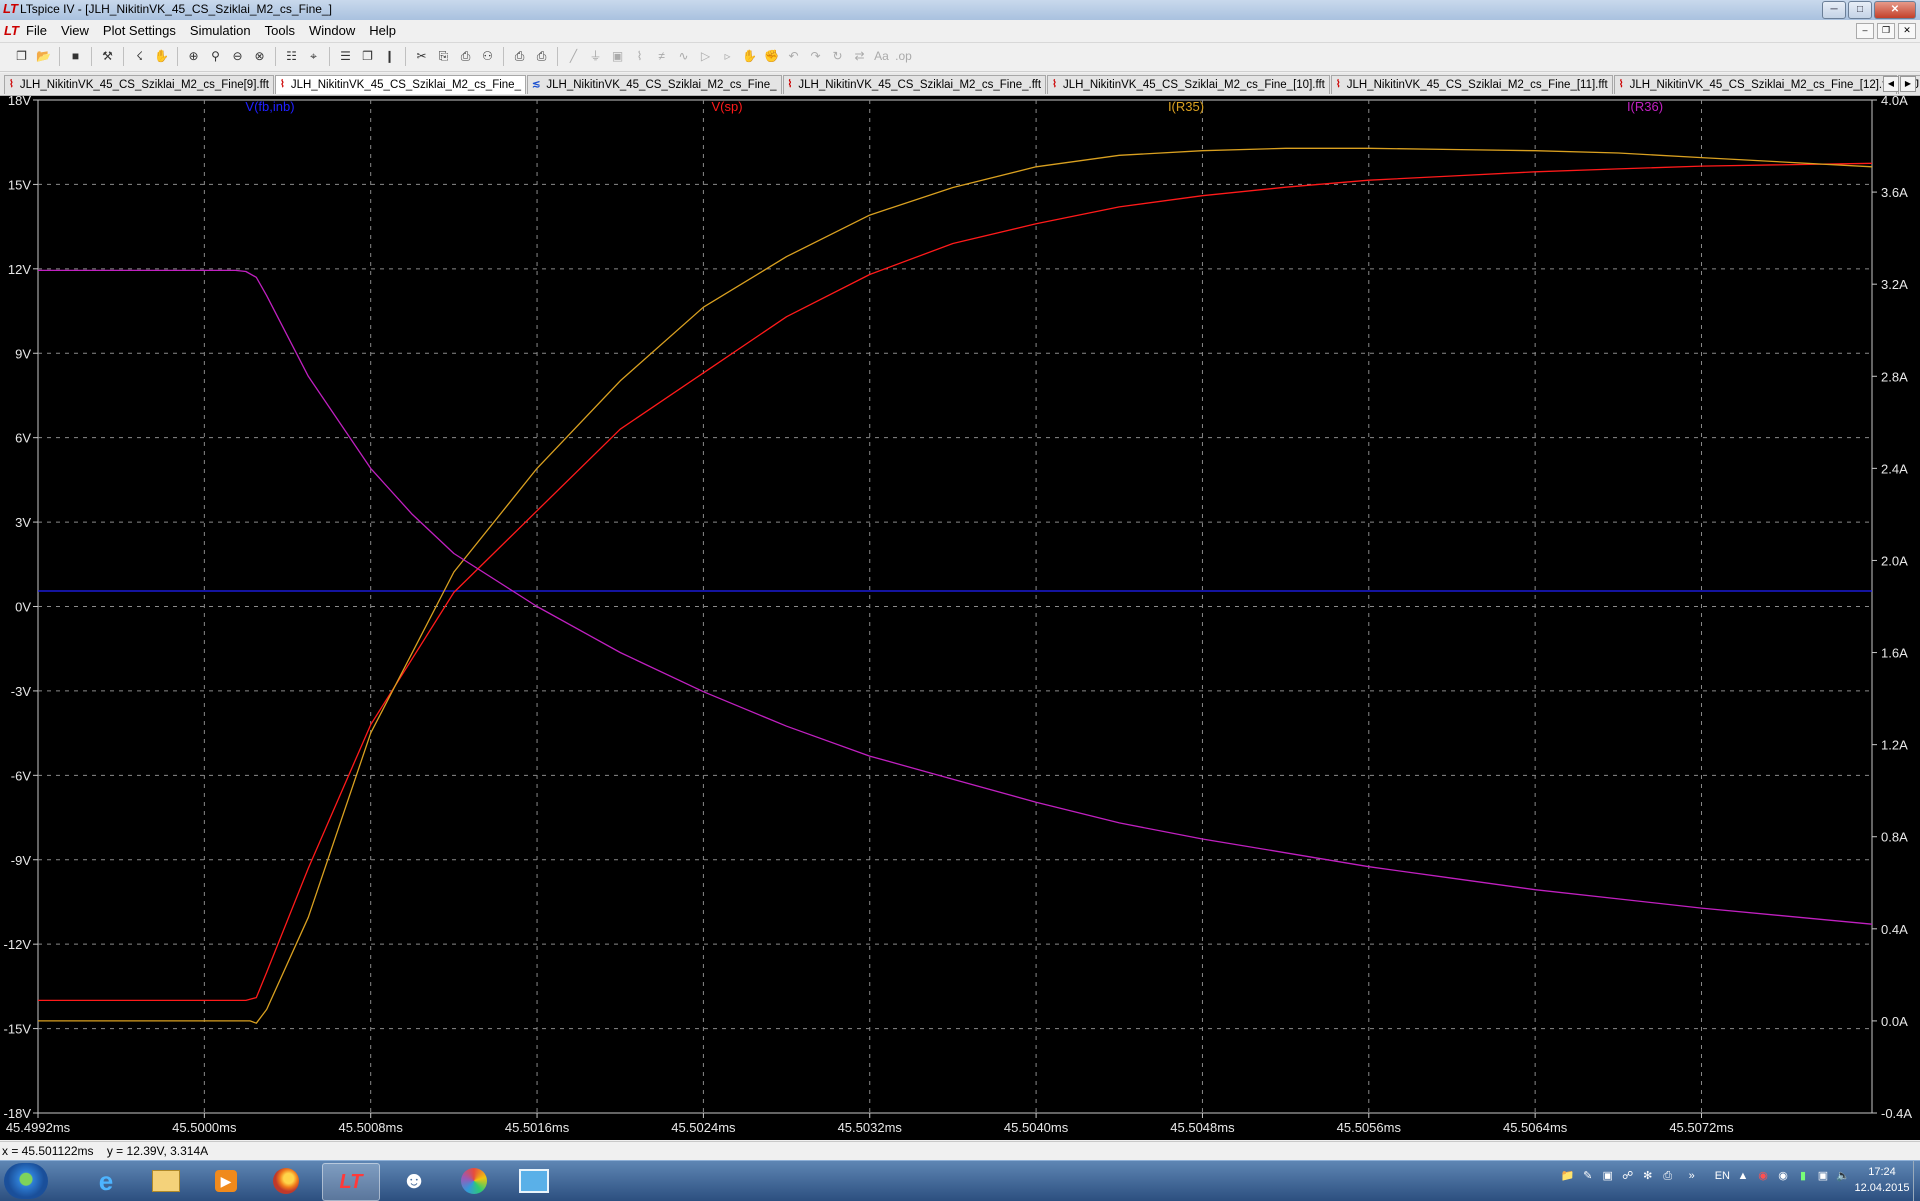 Image resolution: width=1920 pixels, height=1201 pixels. I want to click on mdi-close-icon: ✕, so click(1907, 31).